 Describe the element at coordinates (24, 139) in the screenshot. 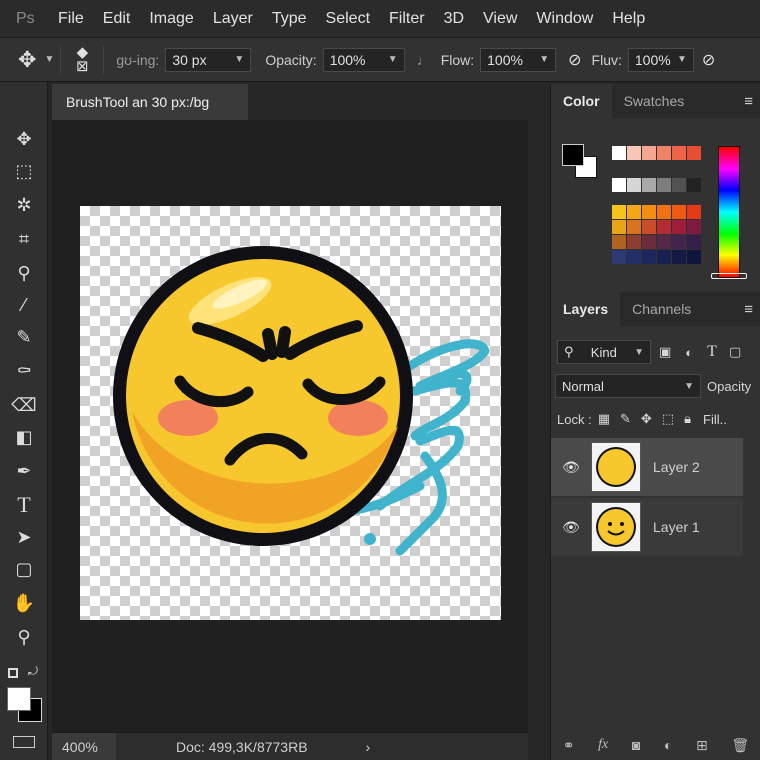

I see `move-tool-icon: ✥` at that location.